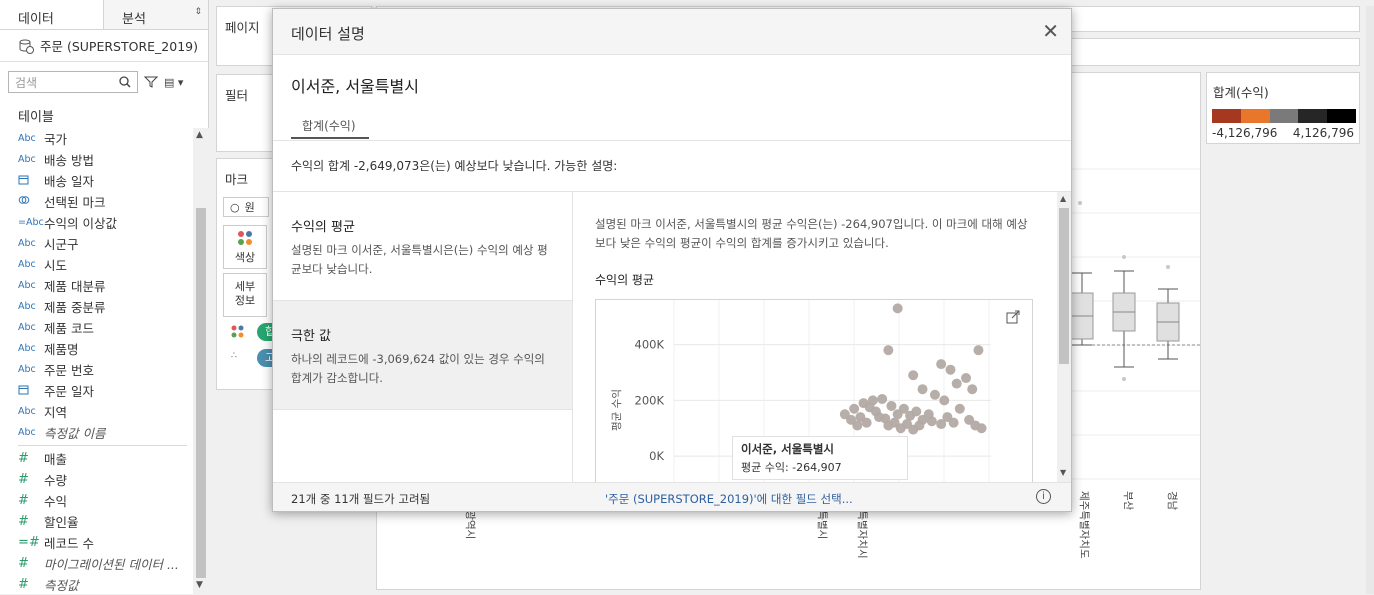  I want to click on set-icon, so click(31, 201).